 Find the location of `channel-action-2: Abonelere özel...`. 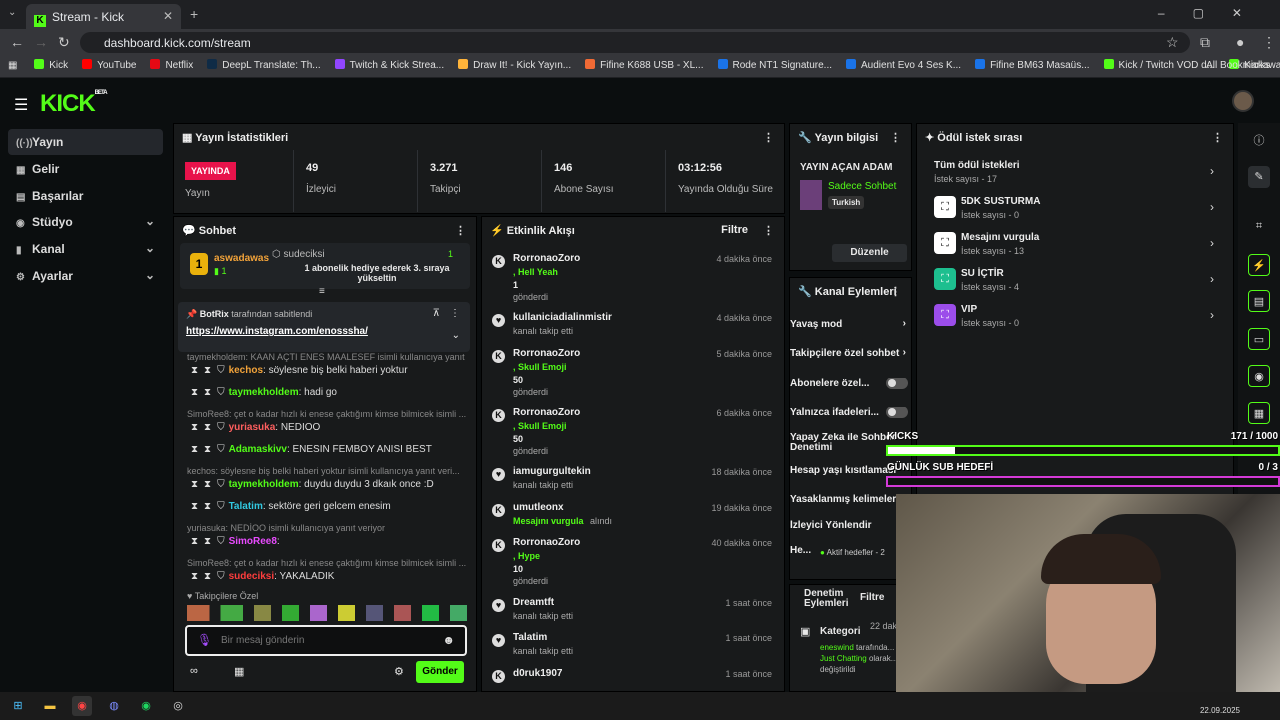

channel-action-2: Abonelere özel... is located at coordinates (849, 383).